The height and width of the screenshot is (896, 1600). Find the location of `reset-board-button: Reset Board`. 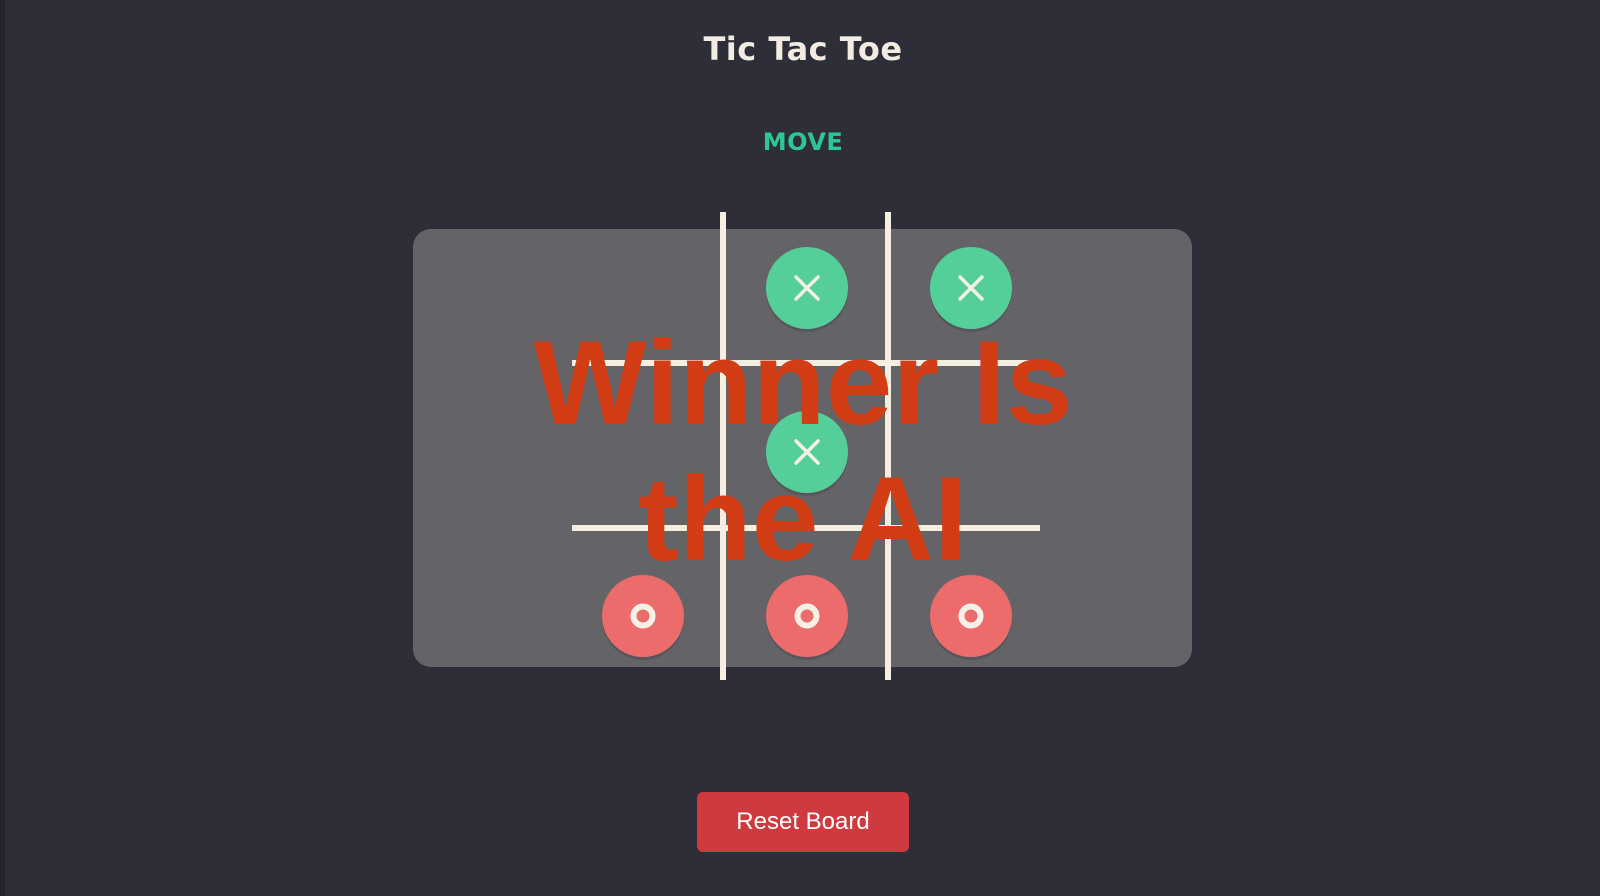

reset-board-button: Reset Board is located at coordinates (803, 822).